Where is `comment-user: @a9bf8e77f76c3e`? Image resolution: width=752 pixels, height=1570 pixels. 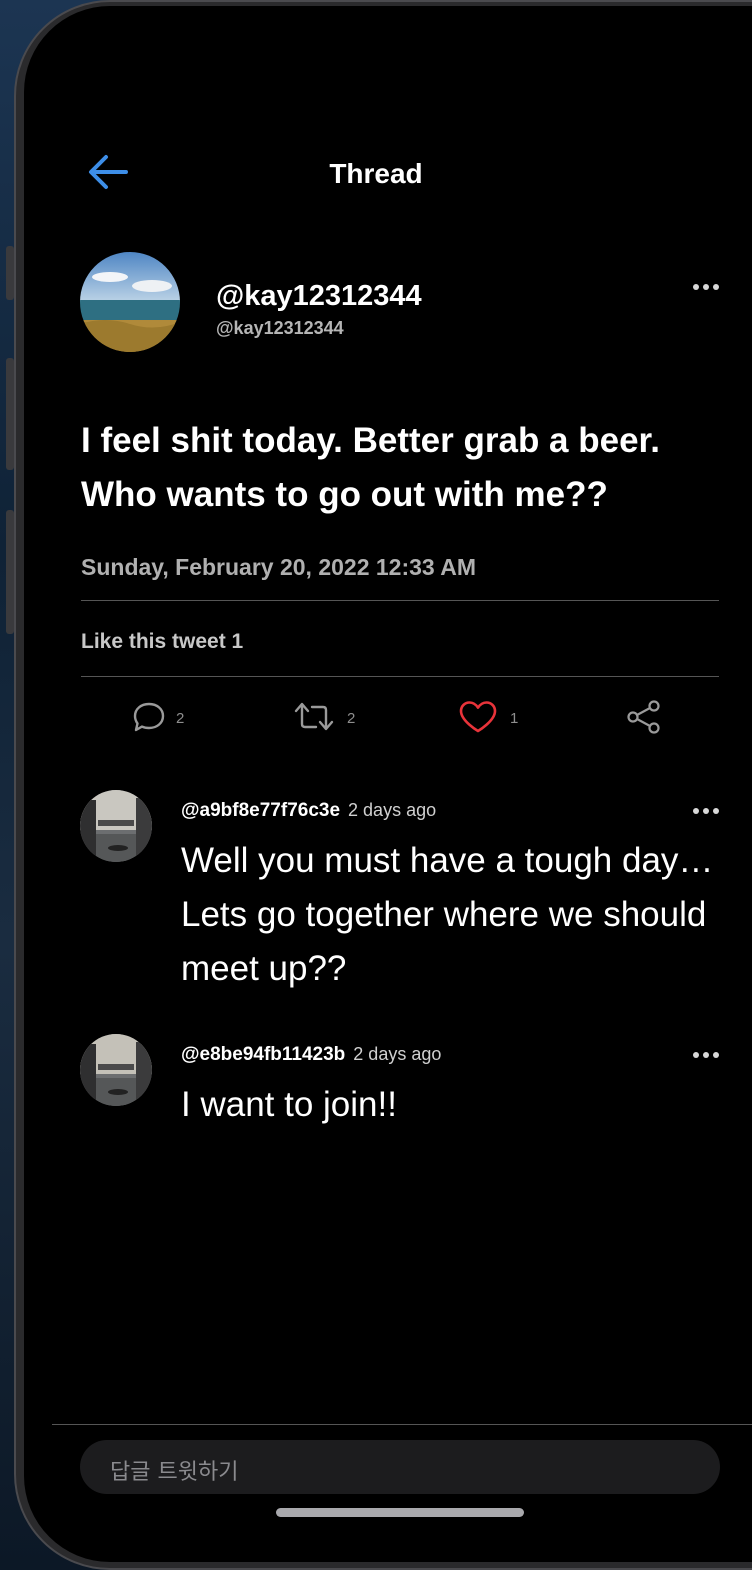
comment-user: @a9bf8e77f76c3e is located at coordinates (260, 810).